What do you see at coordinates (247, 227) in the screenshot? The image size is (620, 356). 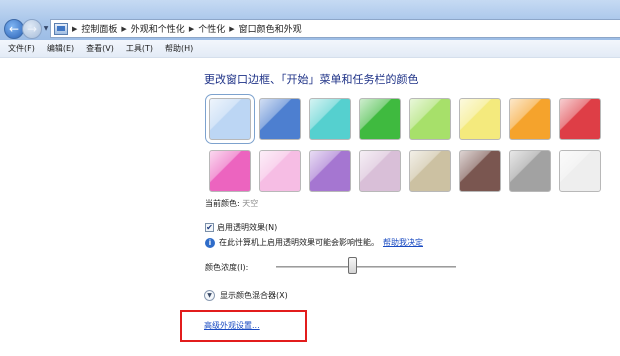 I see `transparency-label: 启用透明效果(N)` at bounding box center [247, 227].